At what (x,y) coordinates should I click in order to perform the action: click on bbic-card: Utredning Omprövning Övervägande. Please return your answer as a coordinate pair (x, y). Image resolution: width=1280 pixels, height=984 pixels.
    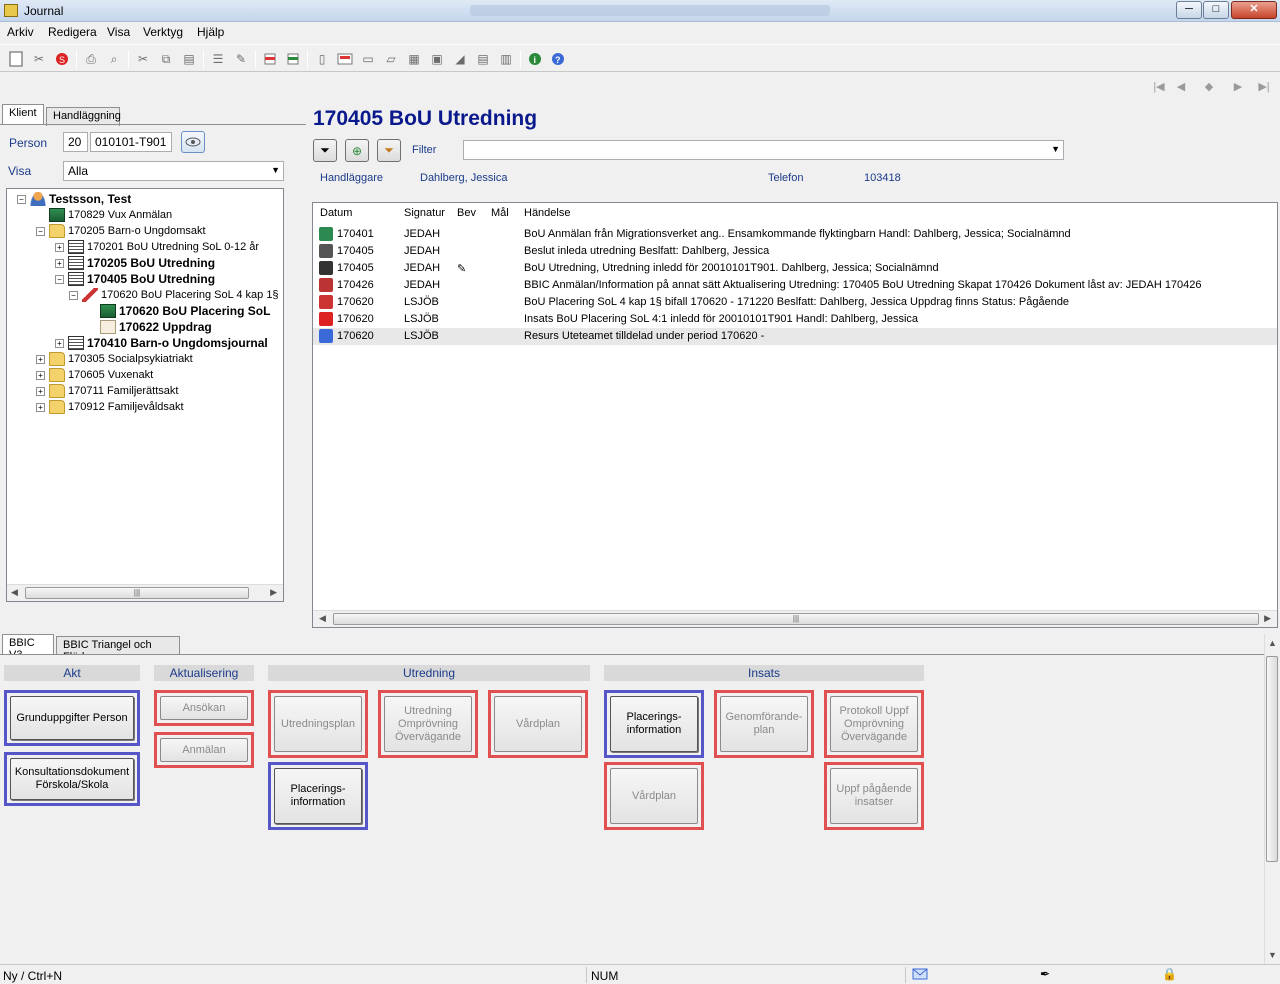
    Looking at the image, I should click on (428, 724).